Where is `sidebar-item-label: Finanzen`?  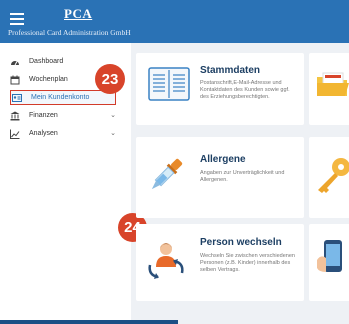 sidebar-item-label: Finanzen is located at coordinates (43, 115).